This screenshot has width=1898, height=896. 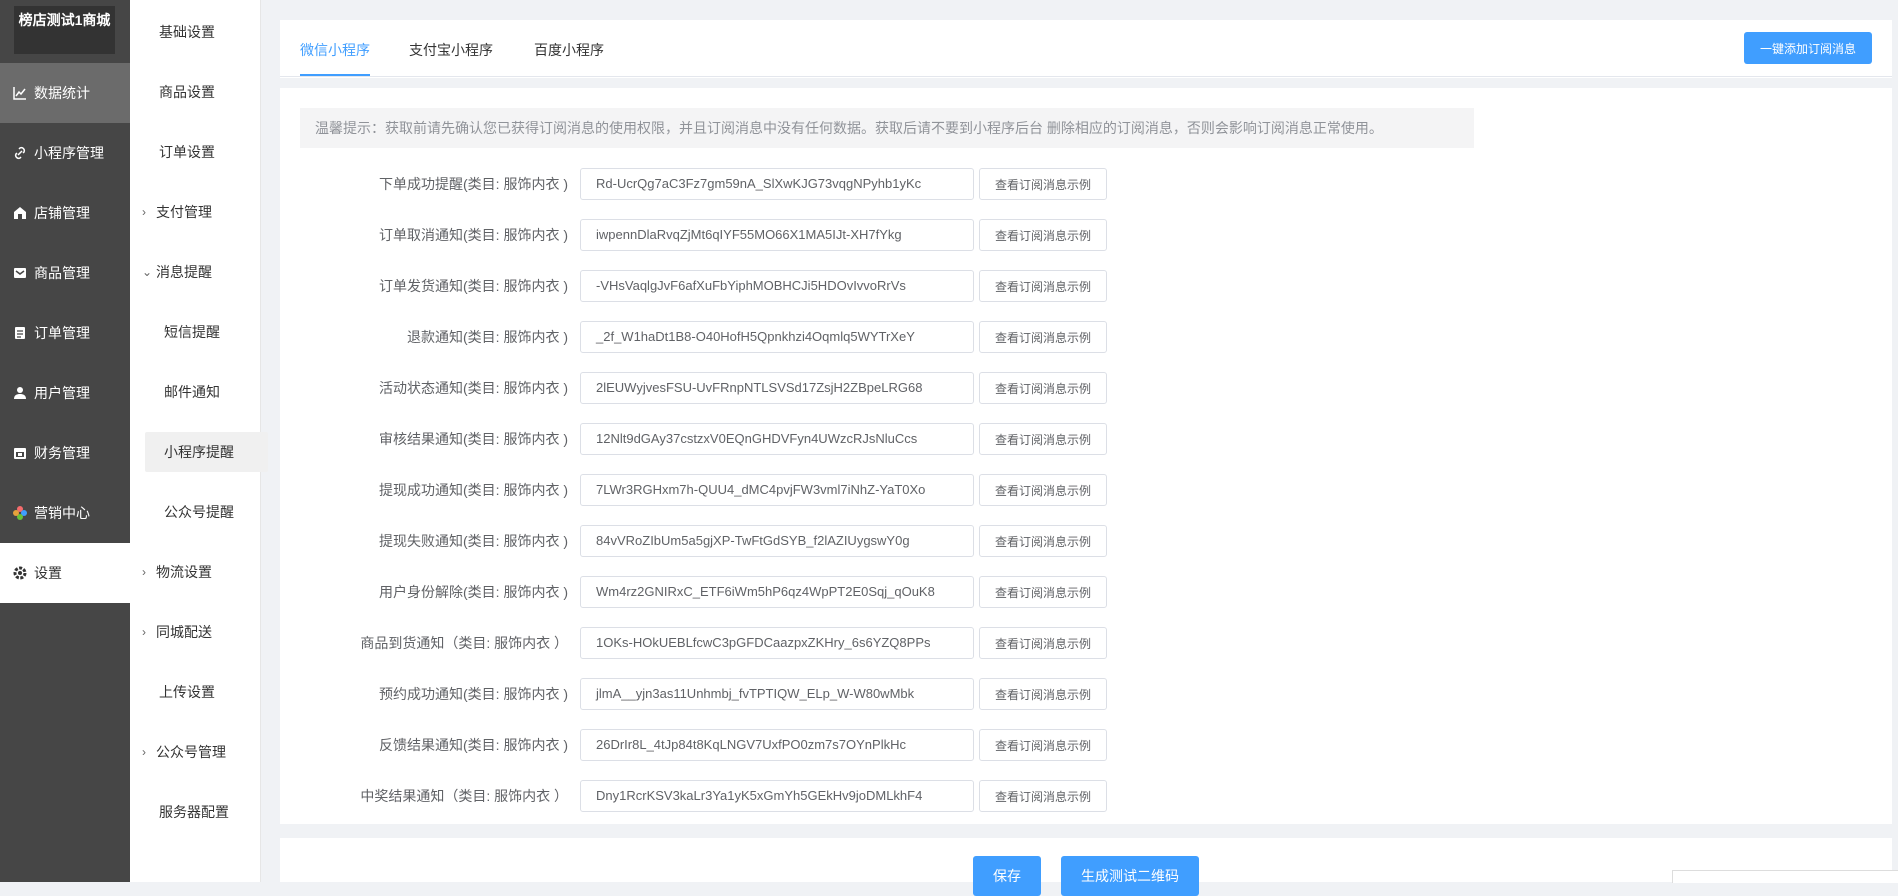 I want to click on nav-store: 店铺管理, so click(x=65, y=213).